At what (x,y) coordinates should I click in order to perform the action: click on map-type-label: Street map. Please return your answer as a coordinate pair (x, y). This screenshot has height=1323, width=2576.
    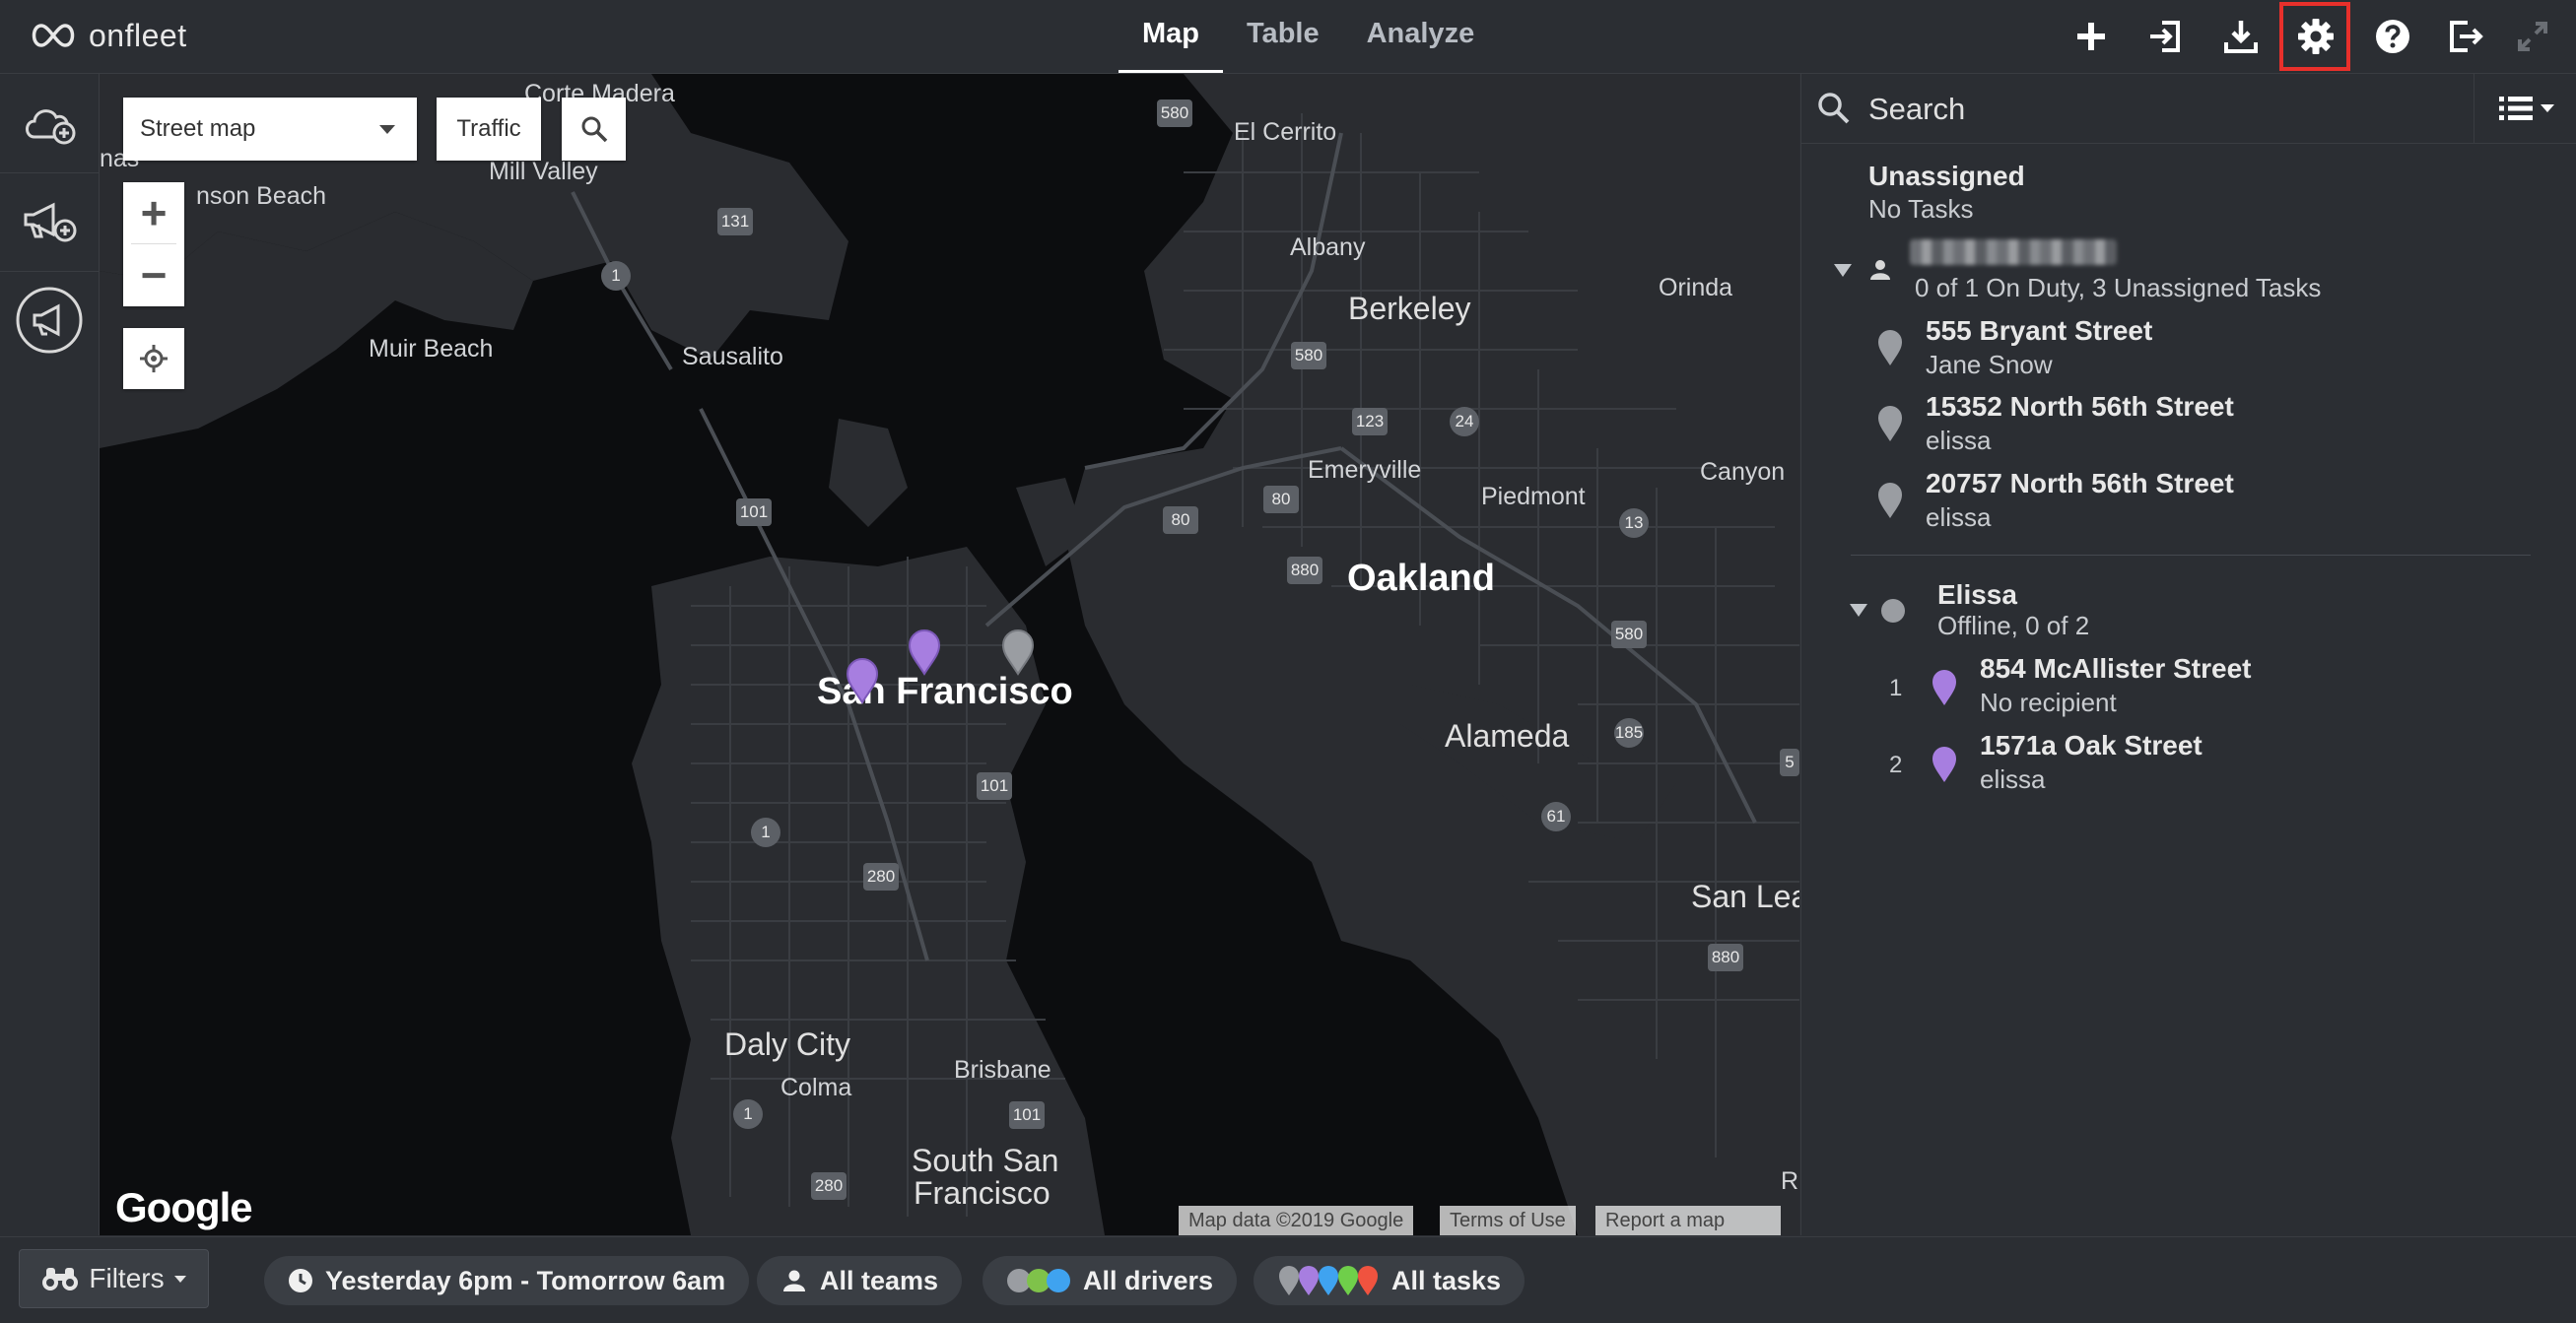
    Looking at the image, I should click on (198, 128).